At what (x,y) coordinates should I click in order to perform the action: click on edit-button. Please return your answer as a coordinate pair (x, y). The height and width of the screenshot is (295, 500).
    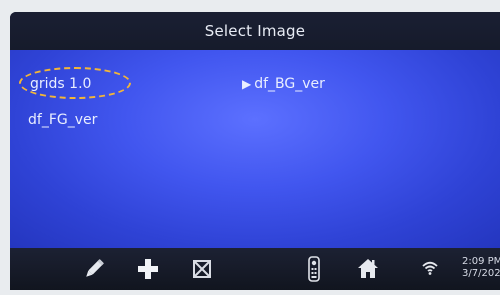
    Looking at the image, I should click on (94, 269).